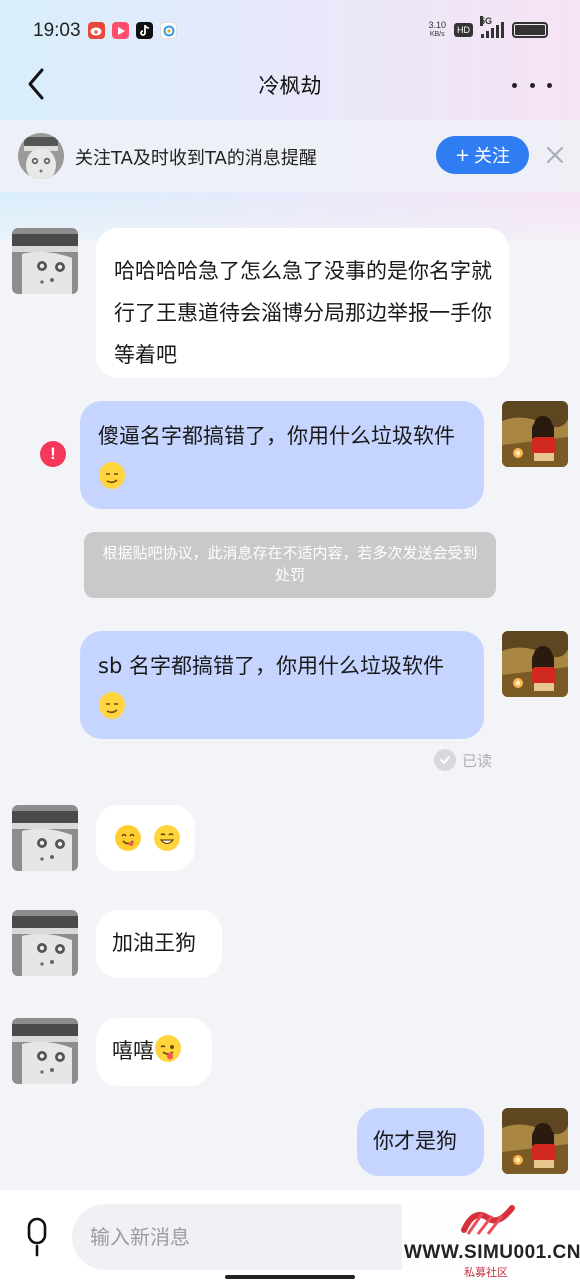  Describe the element at coordinates (196, 158) in the screenshot. I see `follow-prompt-text: 关注TA及时收到TA的消息提醒` at that location.